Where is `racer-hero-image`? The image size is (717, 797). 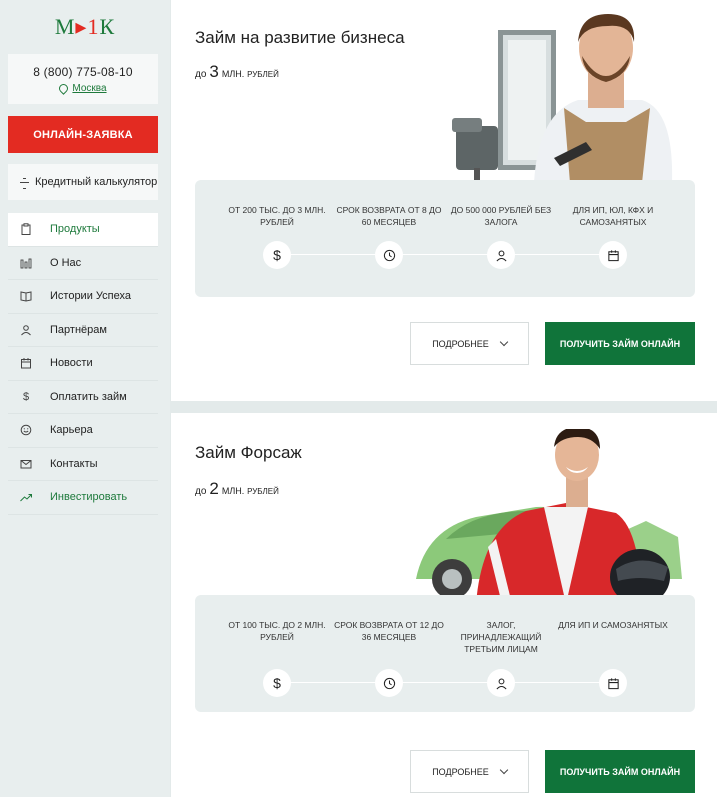 racer-hero-image is located at coordinates (549, 516).